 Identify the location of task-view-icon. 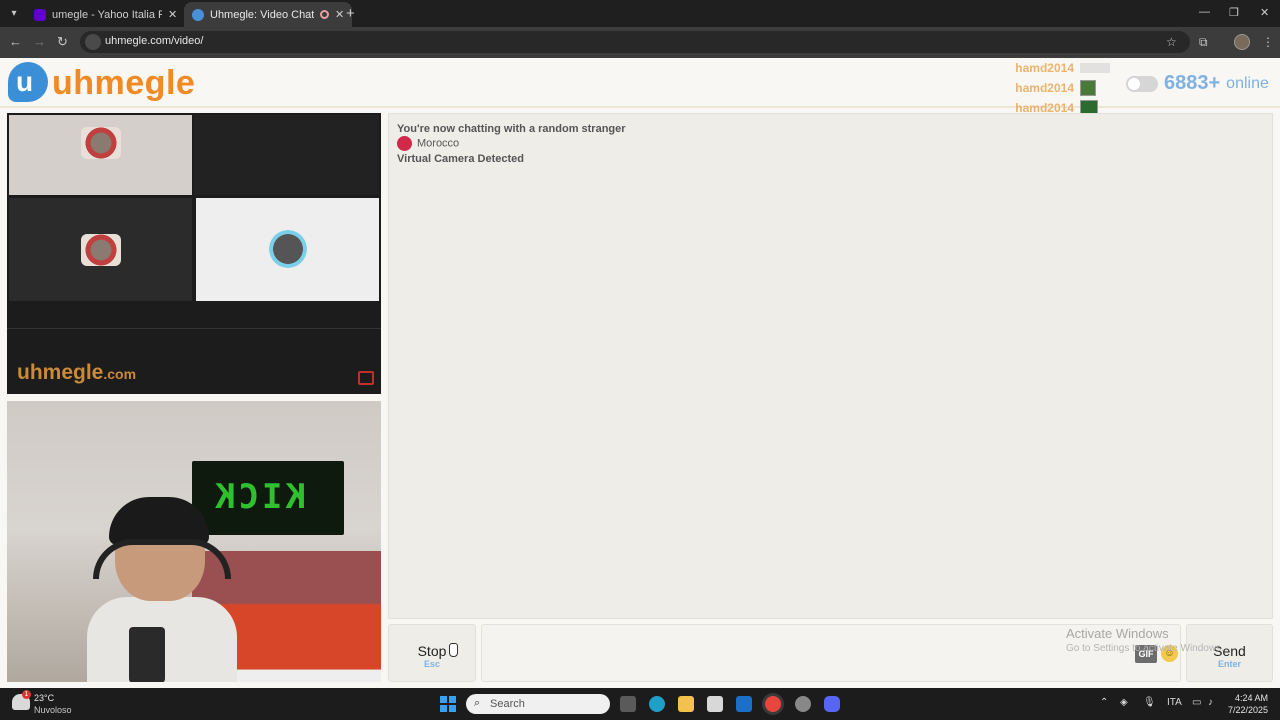
(628, 704).